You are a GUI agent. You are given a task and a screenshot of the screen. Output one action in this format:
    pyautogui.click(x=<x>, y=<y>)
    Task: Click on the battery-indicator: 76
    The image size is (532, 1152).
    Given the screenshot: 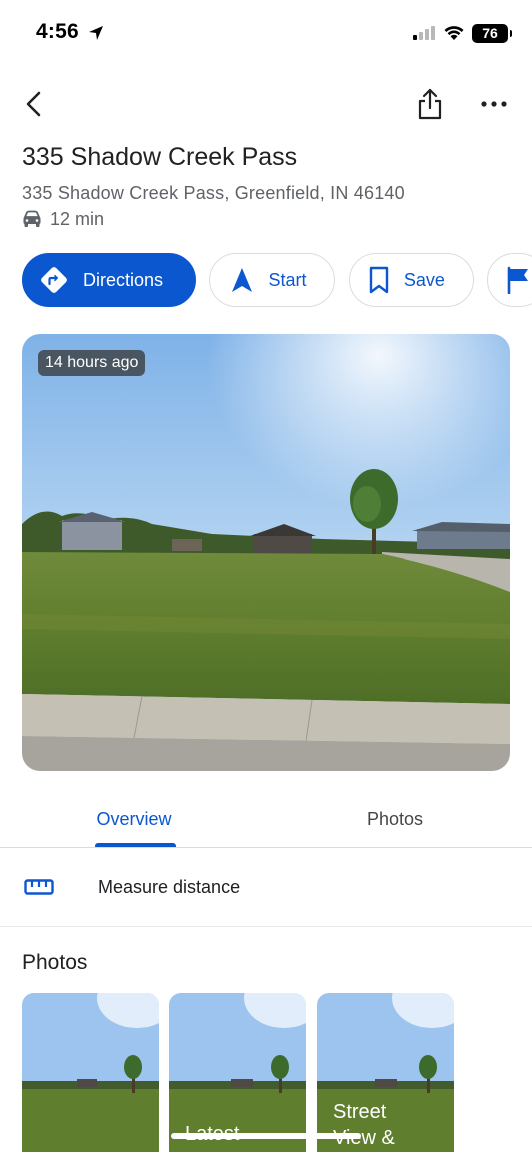 What is the action you would take?
    pyautogui.click(x=492, y=33)
    